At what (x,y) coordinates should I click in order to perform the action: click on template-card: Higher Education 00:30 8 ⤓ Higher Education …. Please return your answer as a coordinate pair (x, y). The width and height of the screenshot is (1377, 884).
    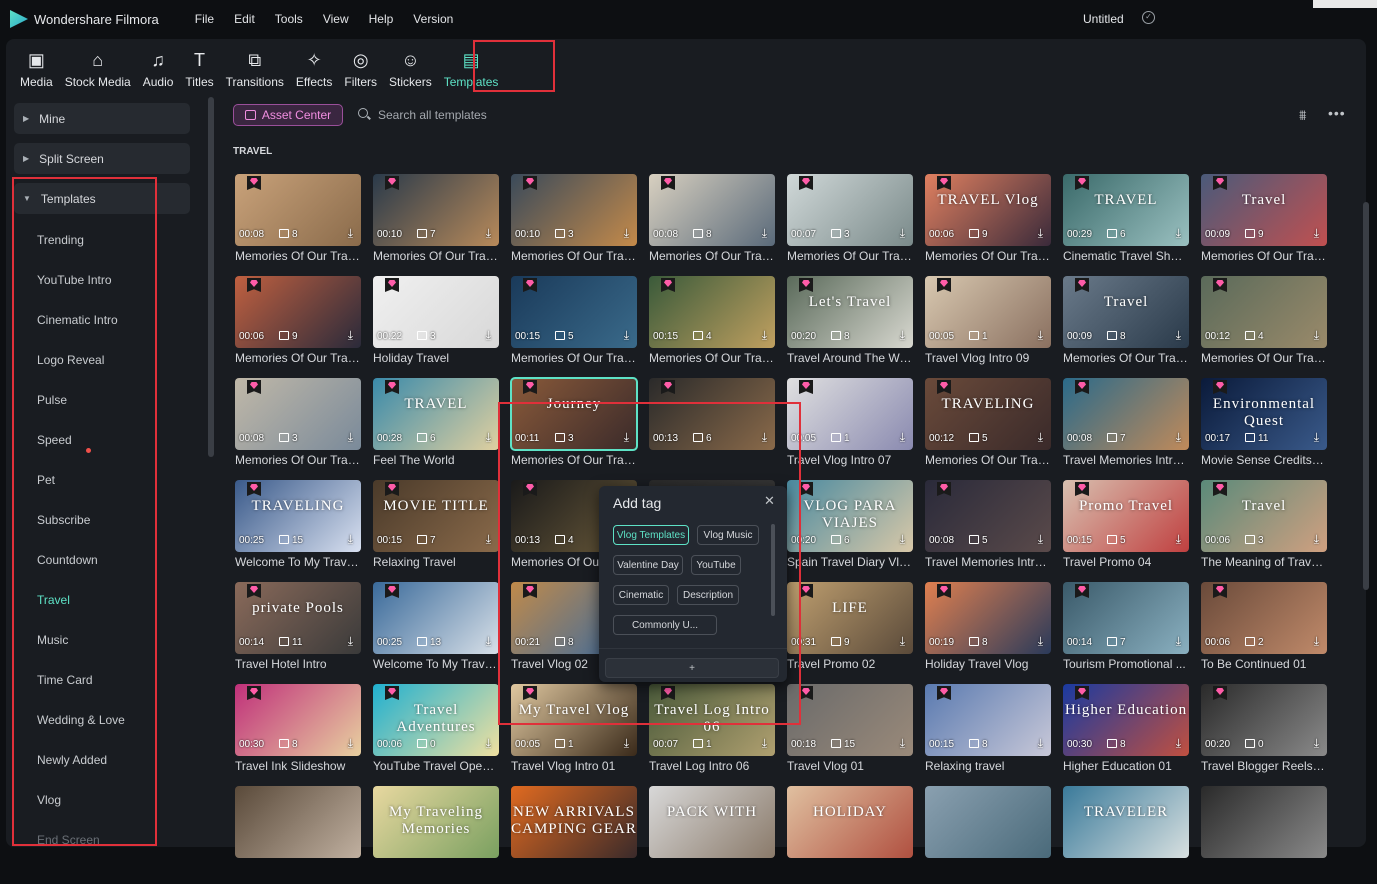
    Looking at the image, I should click on (1126, 733).